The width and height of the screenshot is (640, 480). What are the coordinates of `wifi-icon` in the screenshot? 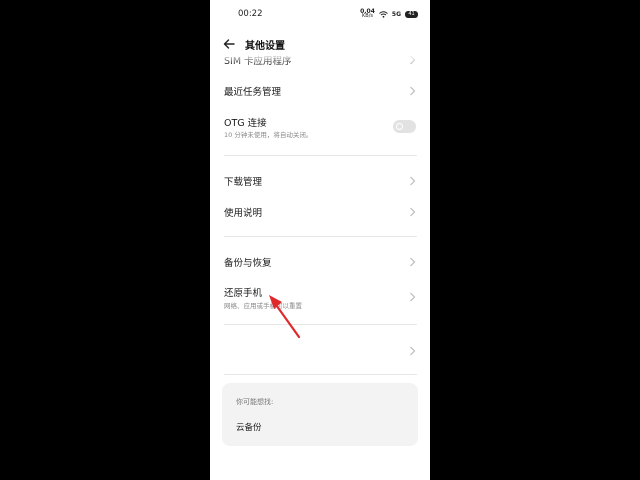 It's located at (383, 14).